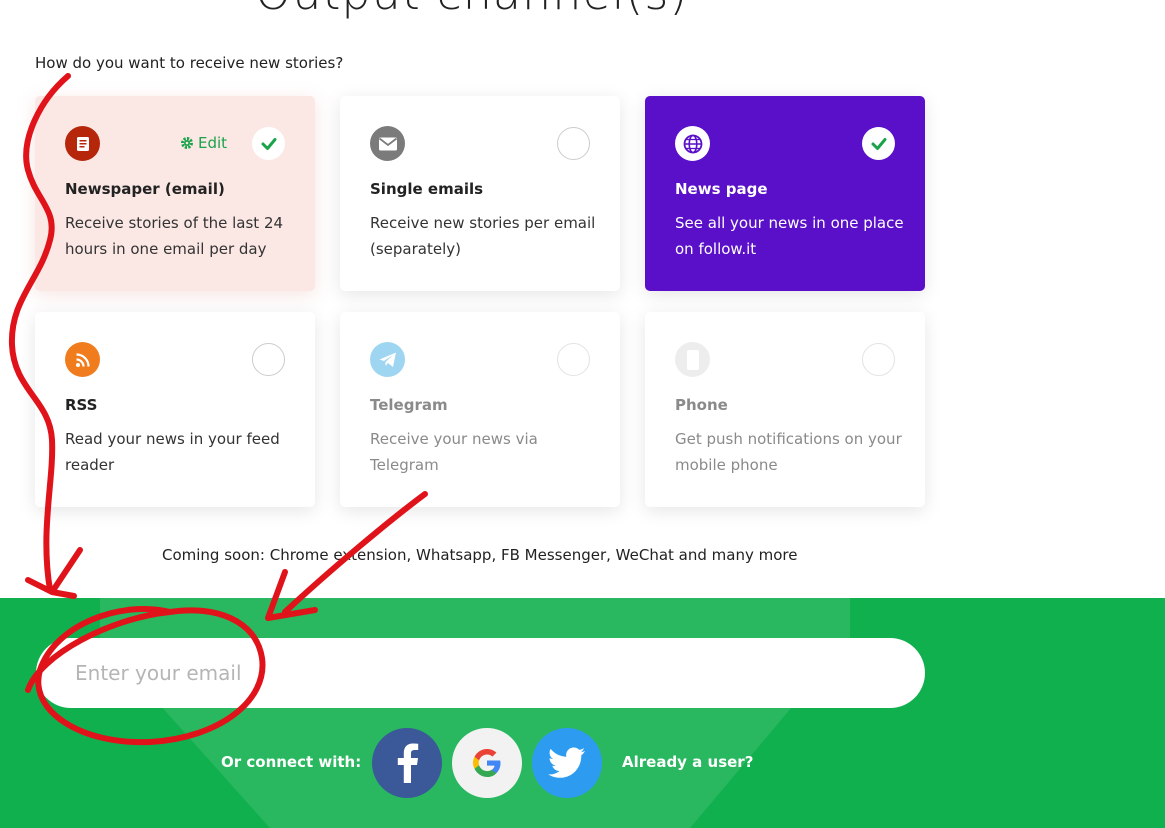 The height and width of the screenshot is (828, 1165). Describe the element at coordinates (189, 63) in the screenshot. I see `question-text: How do you want to receive new stories?` at that location.